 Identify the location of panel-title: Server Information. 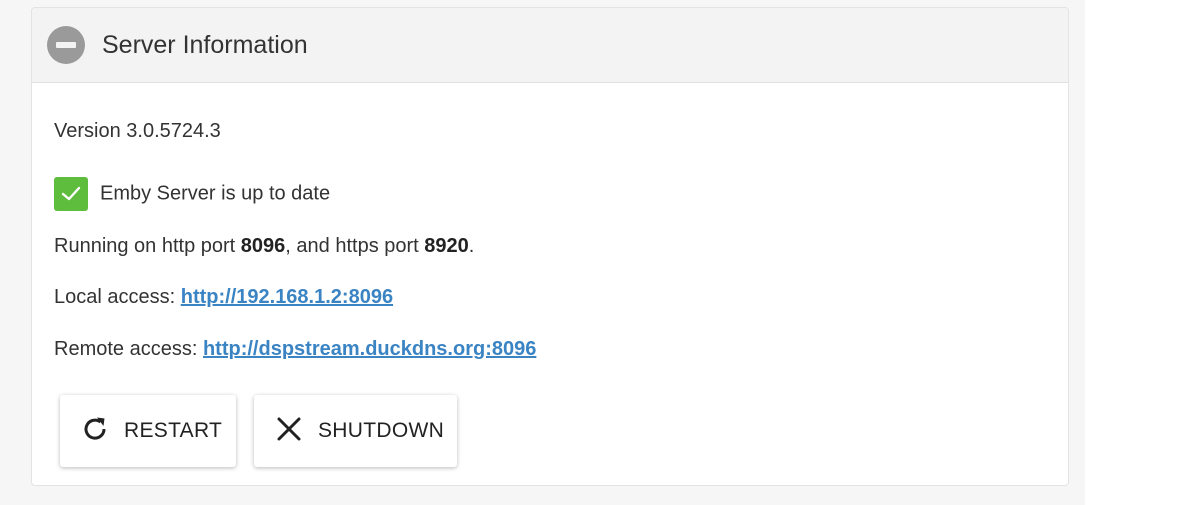
(205, 44).